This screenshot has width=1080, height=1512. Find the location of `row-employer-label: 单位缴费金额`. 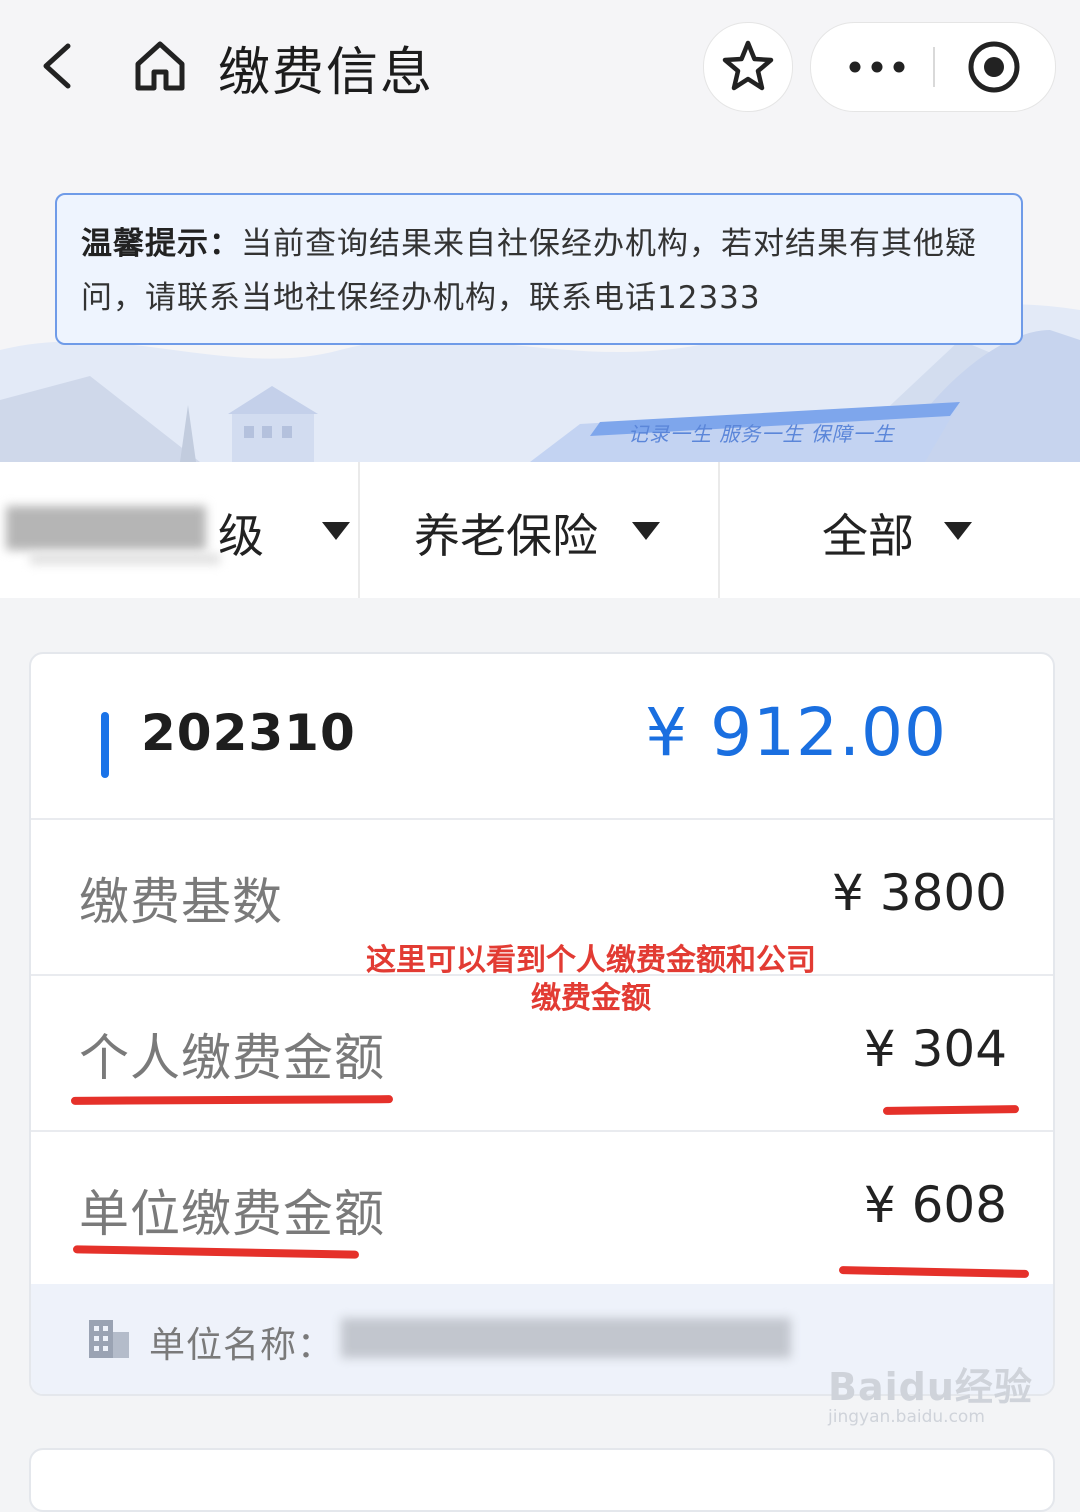

row-employer-label: 单位缴费金额 is located at coordinates (232, 1214).